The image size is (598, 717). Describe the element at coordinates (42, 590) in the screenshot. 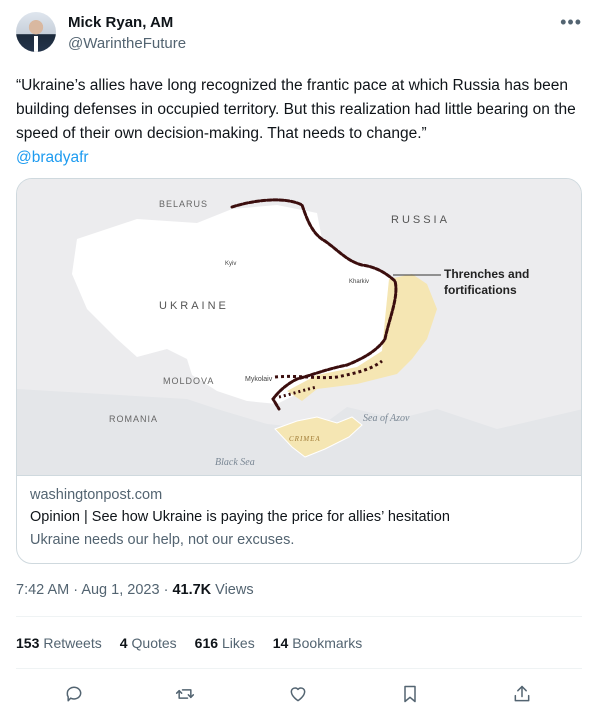

I see `time: 7:42 AM` at that location.